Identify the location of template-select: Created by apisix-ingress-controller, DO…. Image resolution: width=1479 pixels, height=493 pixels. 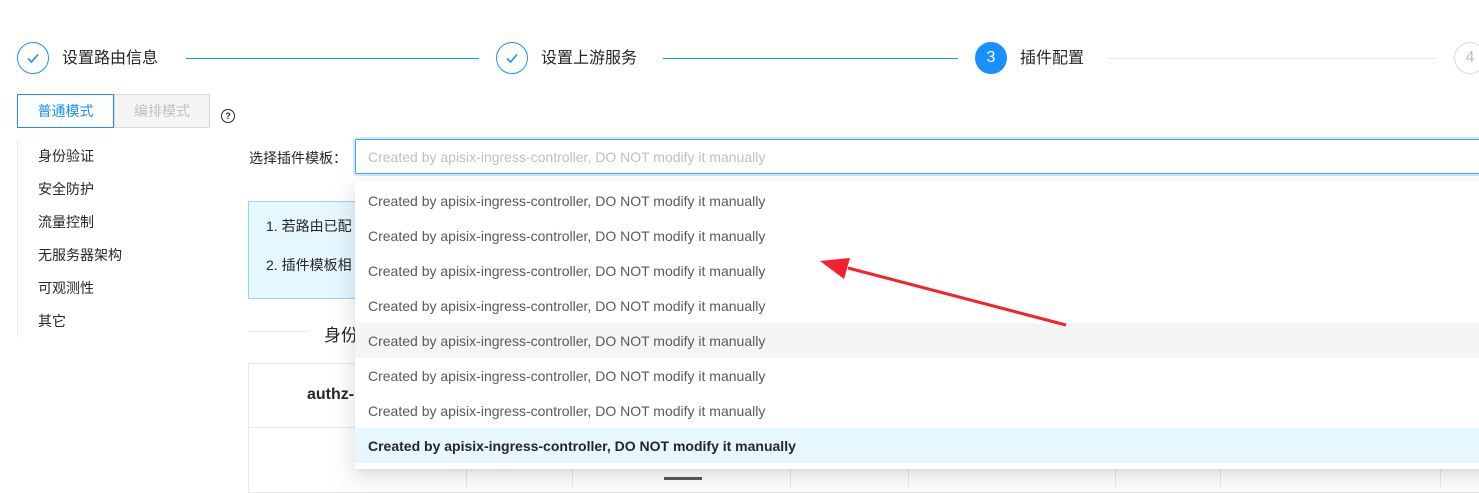
(917, 156).